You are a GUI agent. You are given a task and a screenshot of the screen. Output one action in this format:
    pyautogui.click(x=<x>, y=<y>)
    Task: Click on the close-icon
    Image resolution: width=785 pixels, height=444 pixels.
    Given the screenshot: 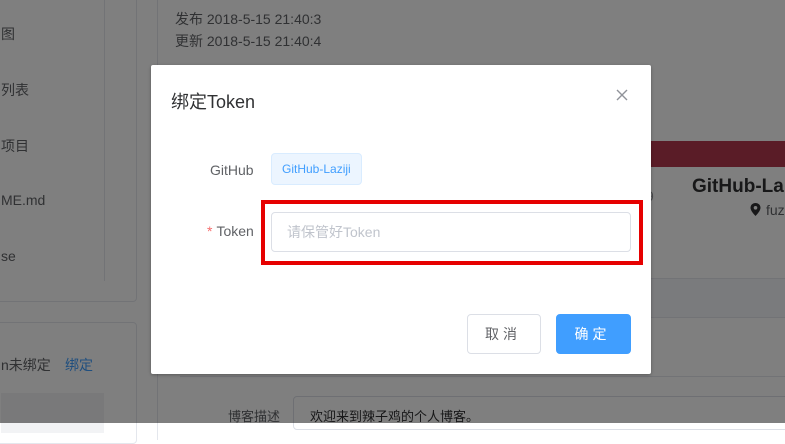 What is the action you would take?
    pyautogui.click(x=622, y=95)
    